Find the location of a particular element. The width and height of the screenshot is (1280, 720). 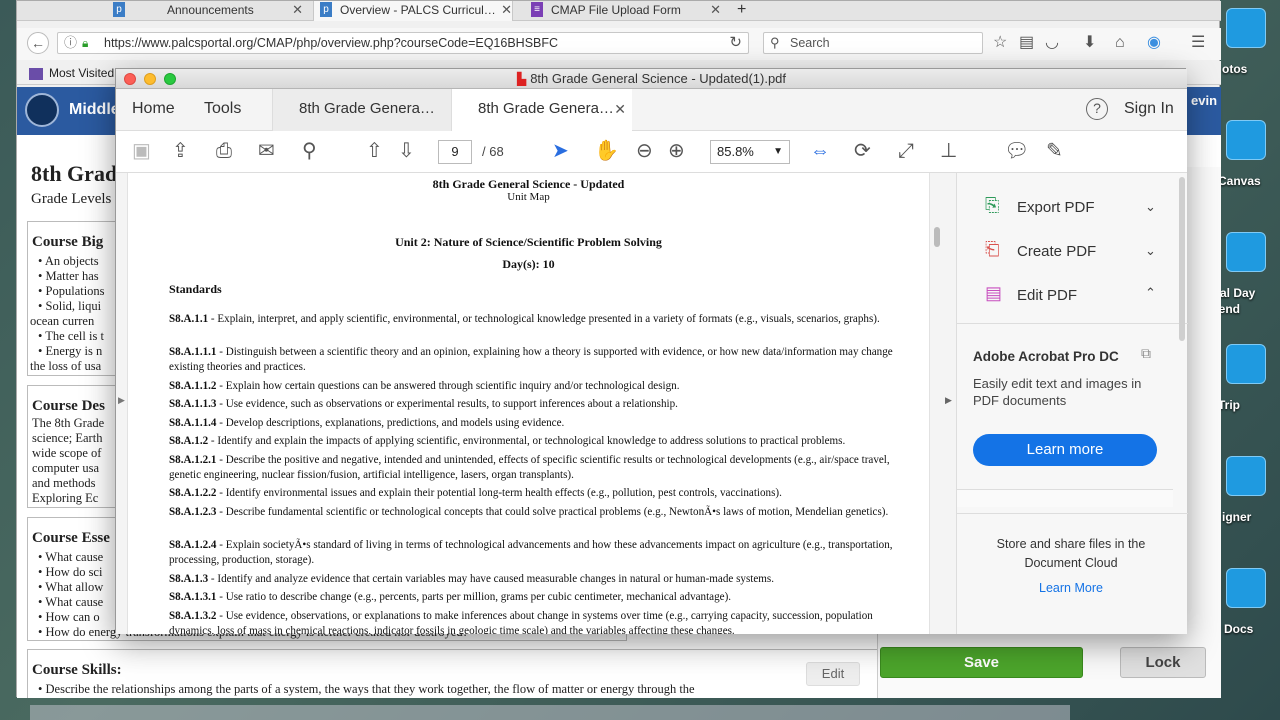

big-idea-item: Solid, liqui is located at coordinates (73, 306).